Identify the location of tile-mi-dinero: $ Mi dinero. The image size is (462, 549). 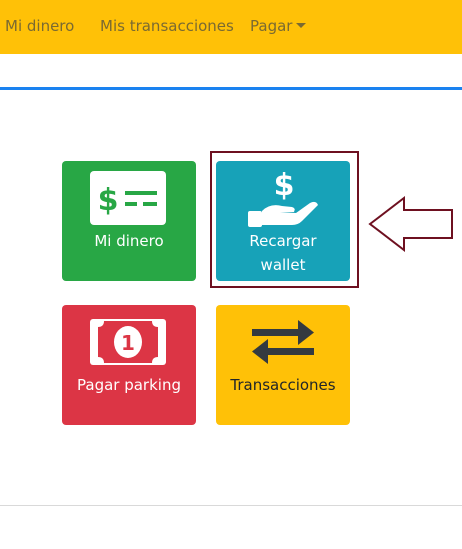
(129, 221).